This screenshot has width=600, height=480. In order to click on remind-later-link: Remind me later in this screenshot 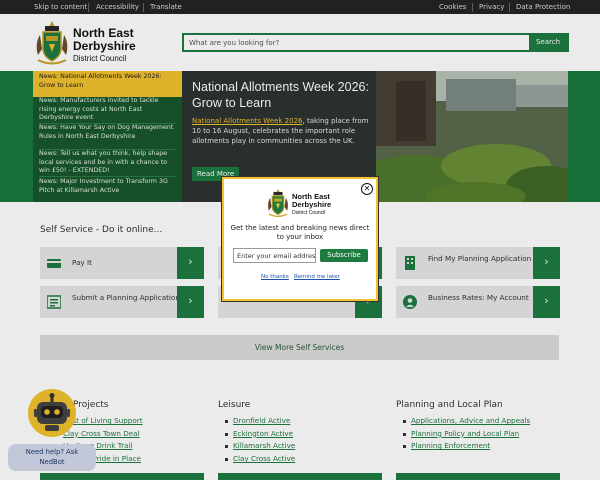, I will do `click(317, 277)`.